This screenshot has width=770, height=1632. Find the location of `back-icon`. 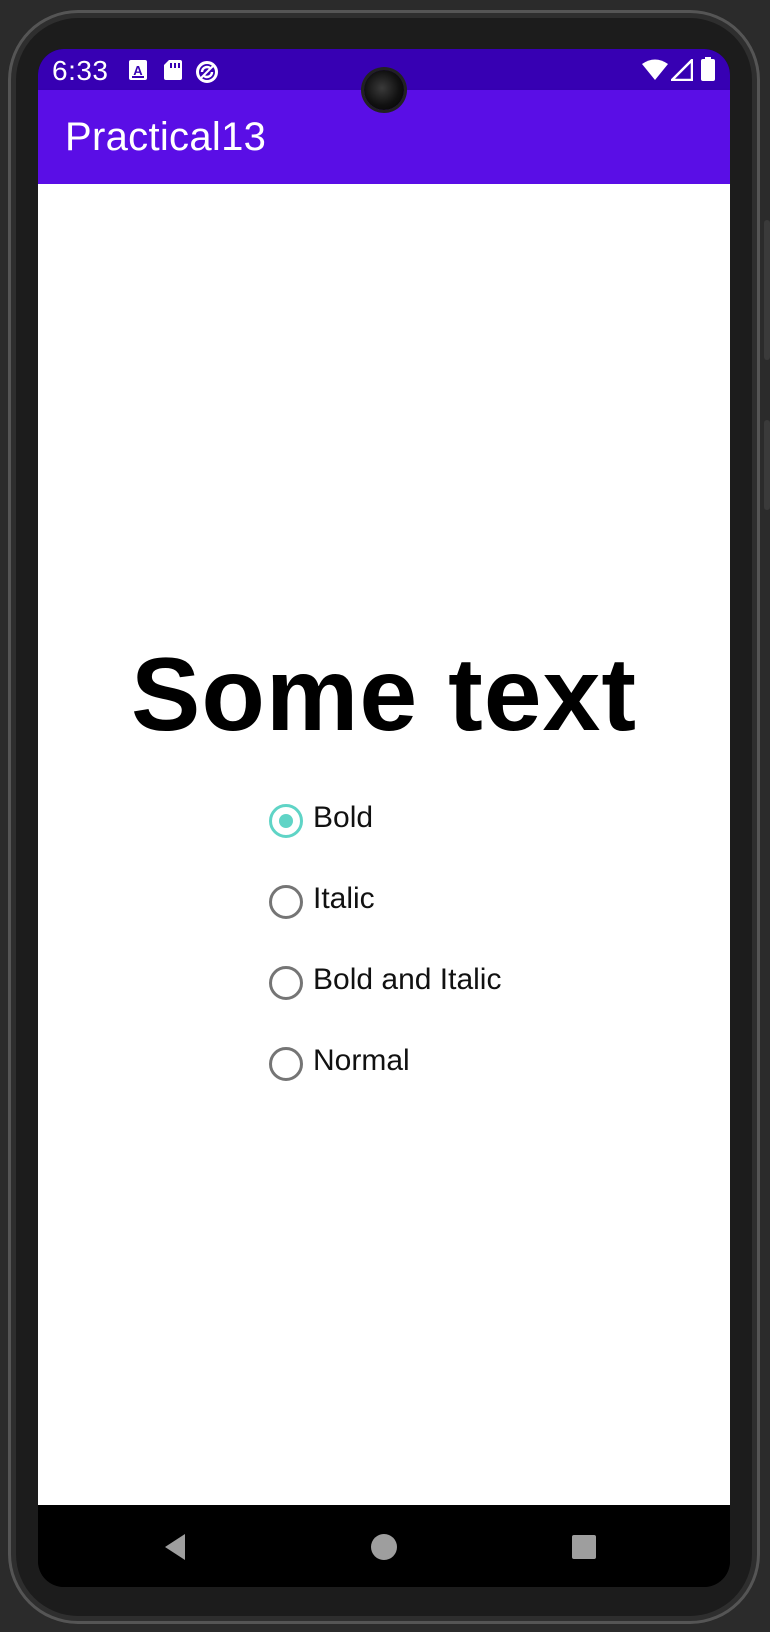

back-icon is located at coordinates (176, 1547).